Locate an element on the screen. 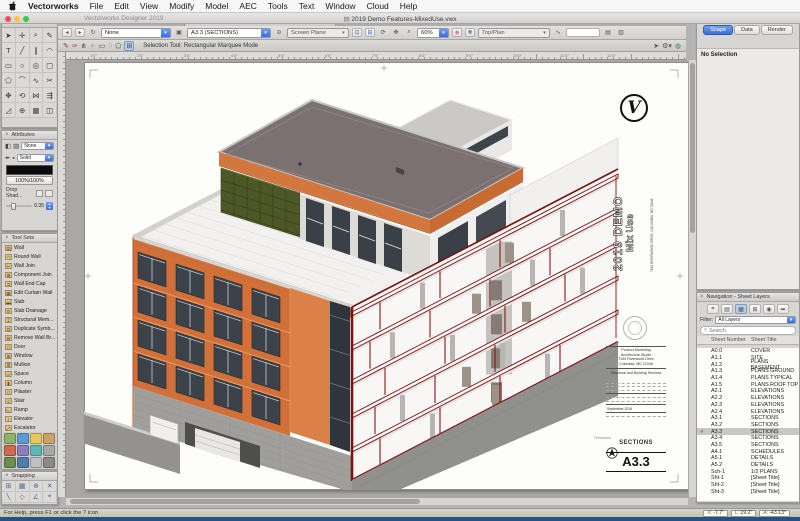 This screenshot has width=800, height=521. toolset-slab: ▬ Slab is located at coordinates (29, 301).